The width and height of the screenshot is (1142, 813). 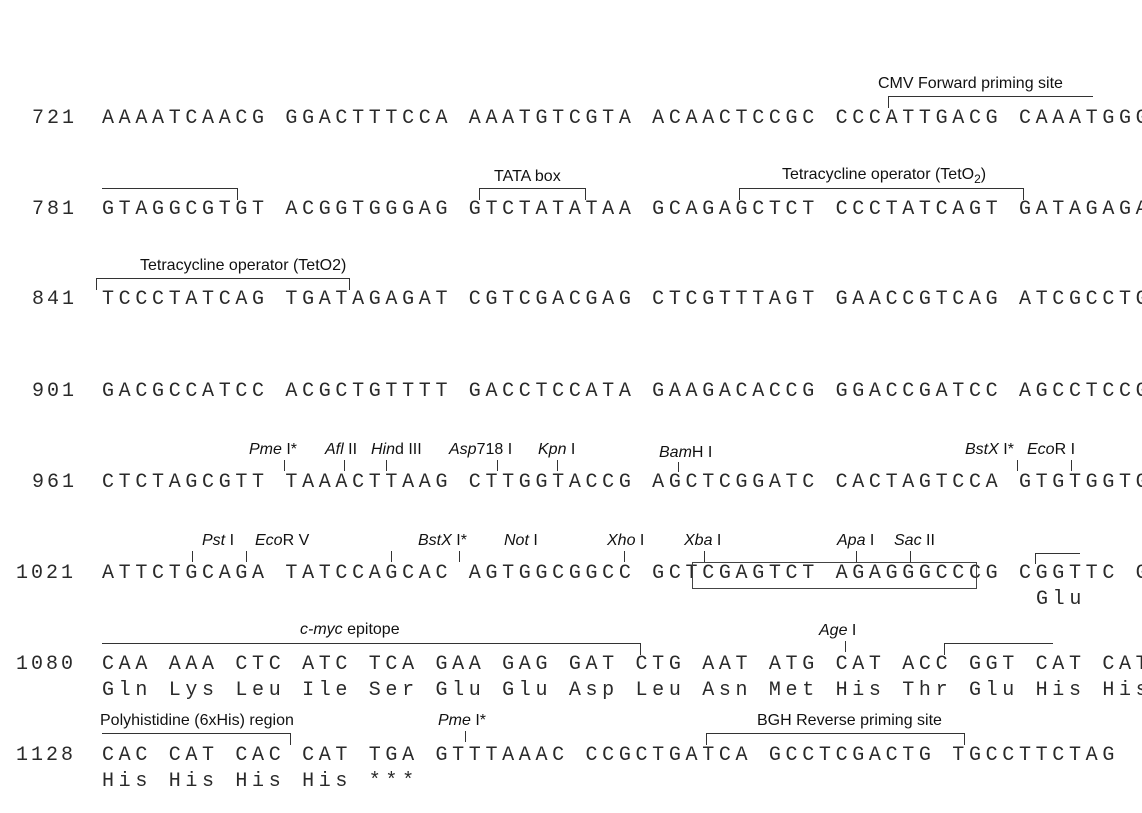 What do you see at coordinates (479, 194) in the screenshot?
I see `tata-box-bracket-start` at bounding box center [479, 194].